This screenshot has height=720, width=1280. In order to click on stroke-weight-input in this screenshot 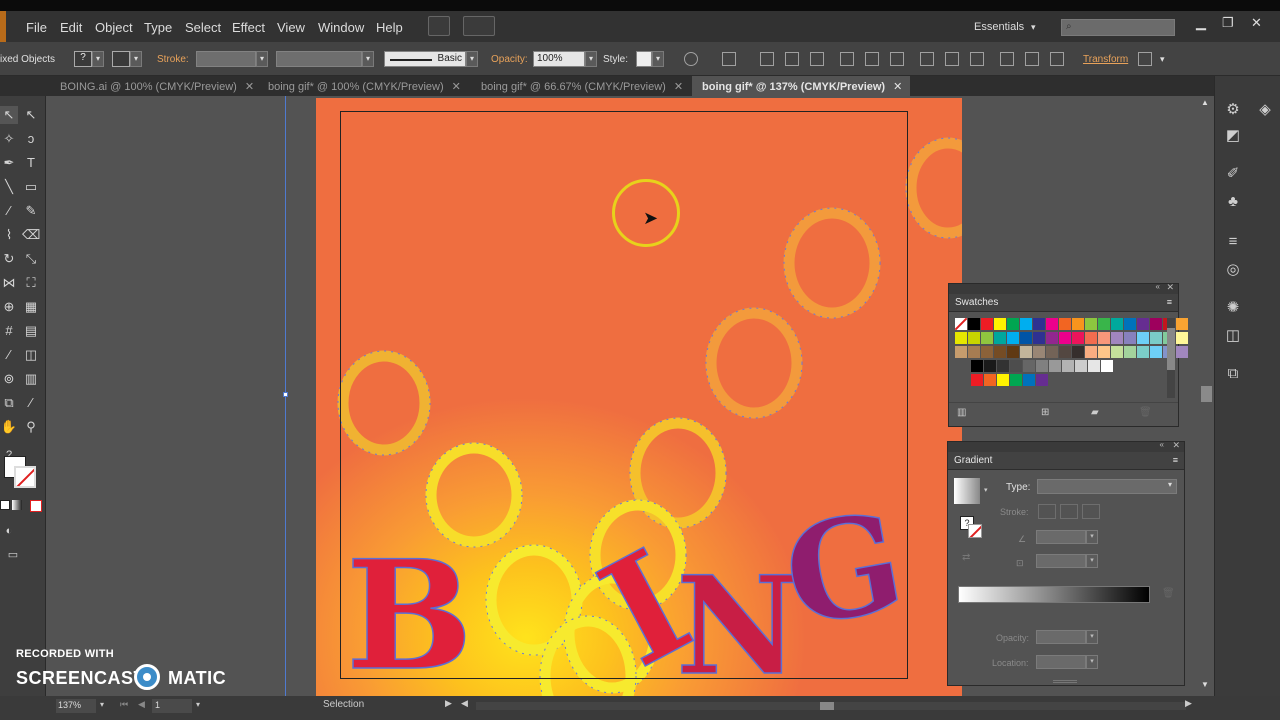, I will do `click(226, 59)`.